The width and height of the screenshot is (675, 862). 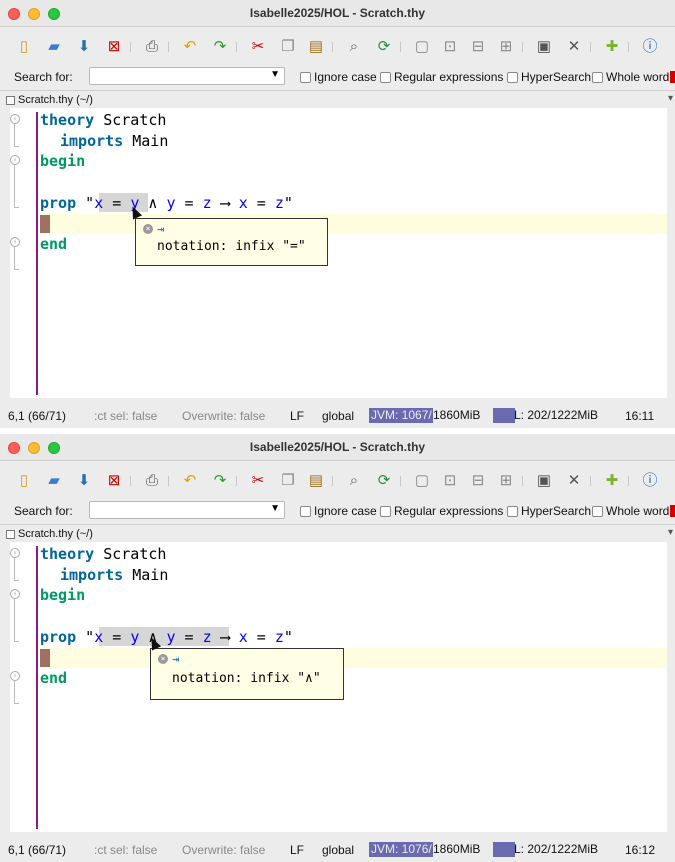 What do you see at coordinates (247, 674) in the screenshot?
I see `tooltip: × ⇥ notation: infix "∧"` at bounding box center [247, 674].